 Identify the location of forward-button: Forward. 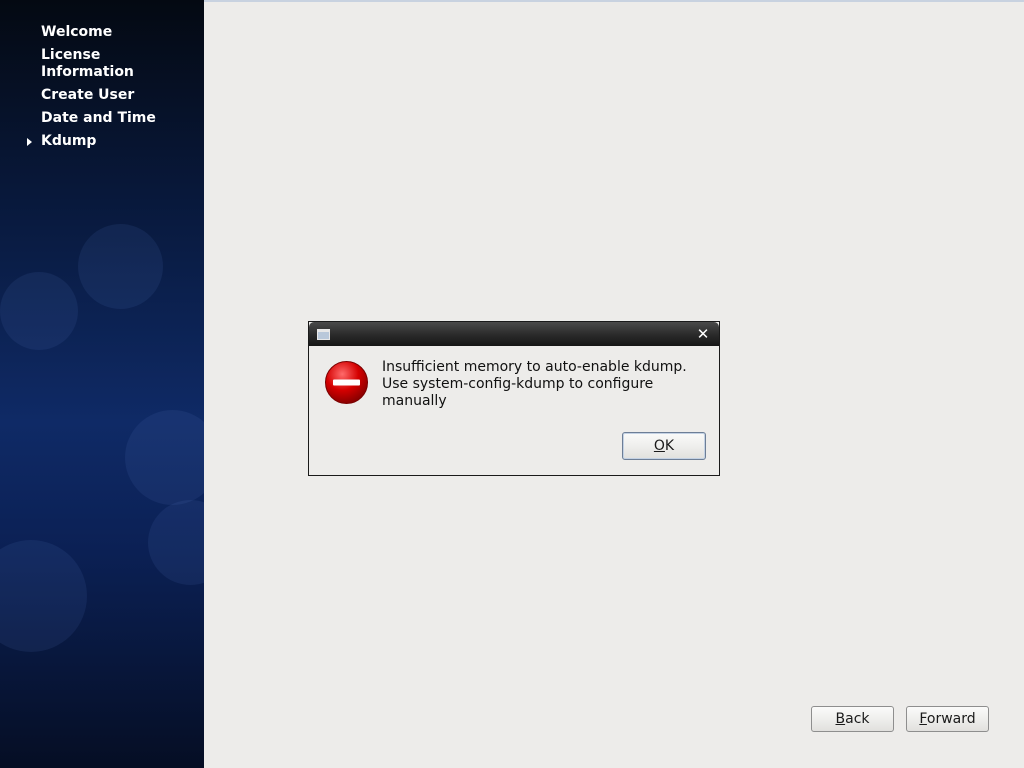
(947, 719).